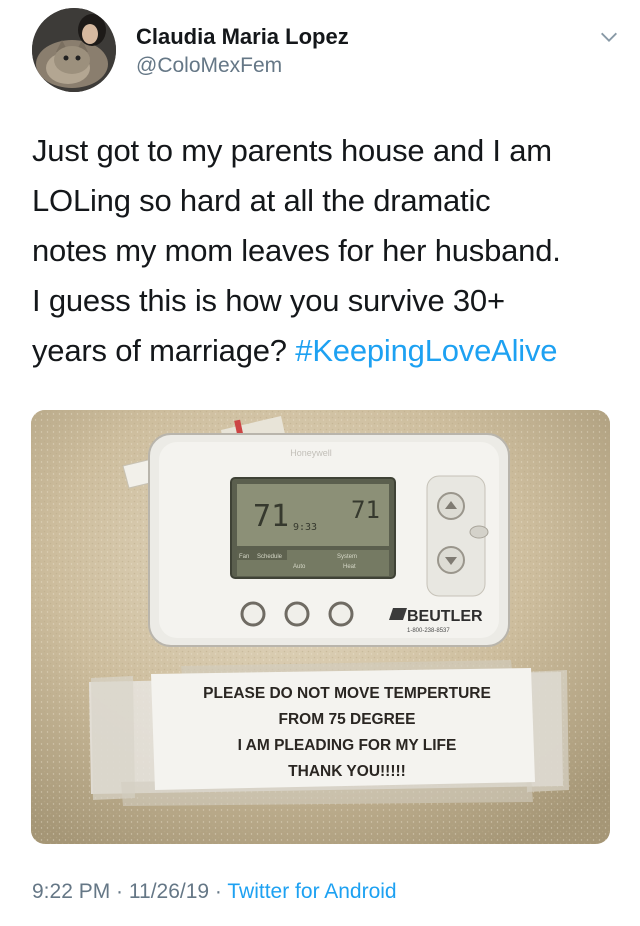 The height and width of the screenshot is (926, 640). I want to click on note-line: PLEASE DO NOT MOVE TEMPERTURE, so click(347, 693).